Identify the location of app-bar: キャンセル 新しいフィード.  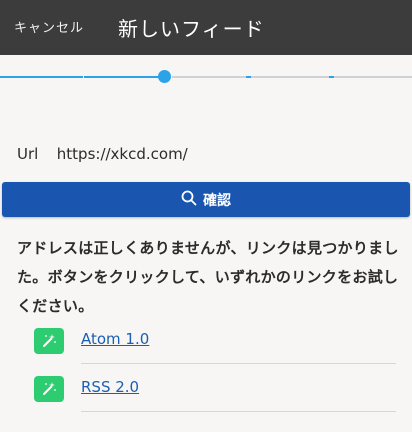
(206, 27).